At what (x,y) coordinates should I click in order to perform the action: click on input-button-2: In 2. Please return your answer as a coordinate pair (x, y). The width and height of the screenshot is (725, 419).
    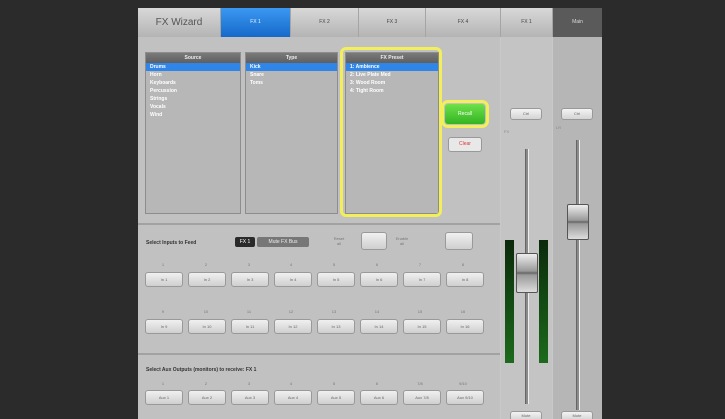
    Looking at the image, I should click on (207, 279).